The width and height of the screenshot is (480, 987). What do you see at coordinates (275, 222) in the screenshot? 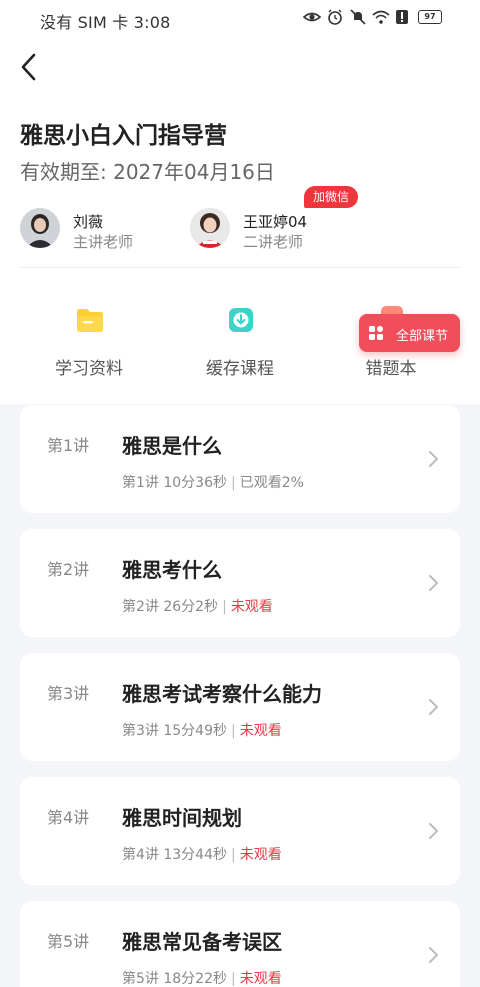
I see `teacher-name: 王亚婷04` at bounding box center [275, 222].